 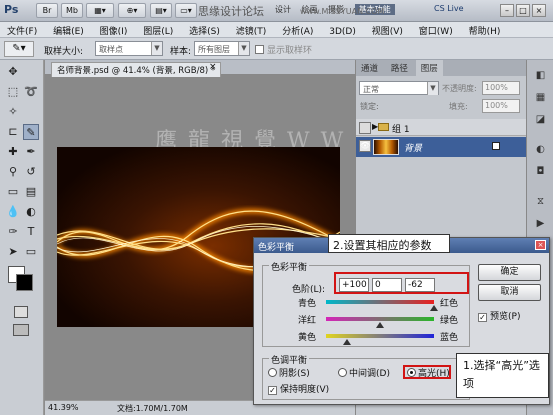 What do you see at coordinates (18, 29) in the screenshot?
I see `menu-file: 文件(F)` at bounding box center [18, 29].